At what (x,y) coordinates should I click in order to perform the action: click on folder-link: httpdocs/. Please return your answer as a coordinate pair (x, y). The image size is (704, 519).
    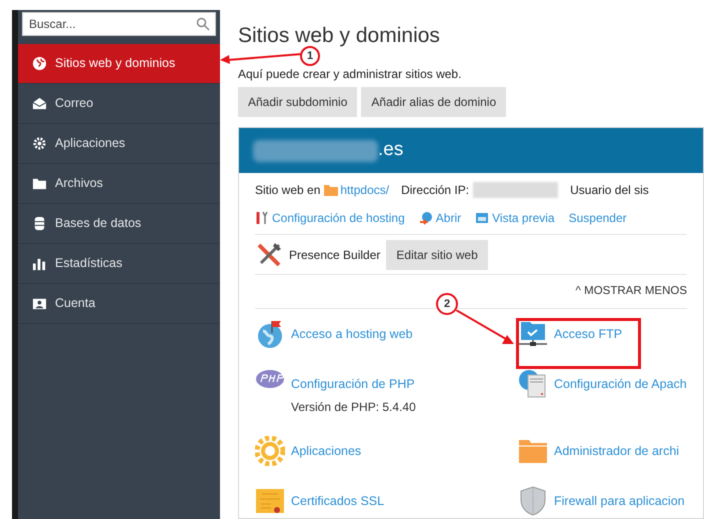
    Looking at the image, I should click on (365, 190).